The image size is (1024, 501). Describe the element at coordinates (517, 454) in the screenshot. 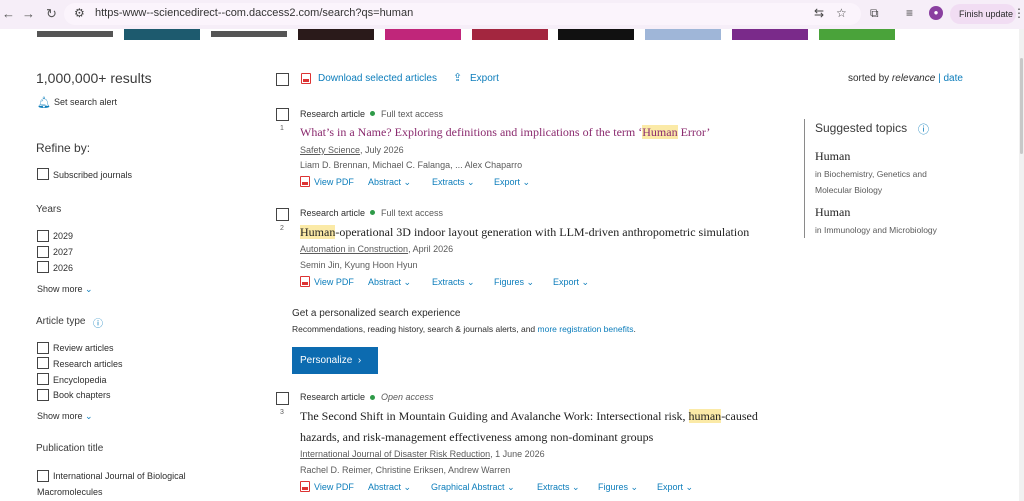

I see `result-date: , 1 June 2026` at that location.